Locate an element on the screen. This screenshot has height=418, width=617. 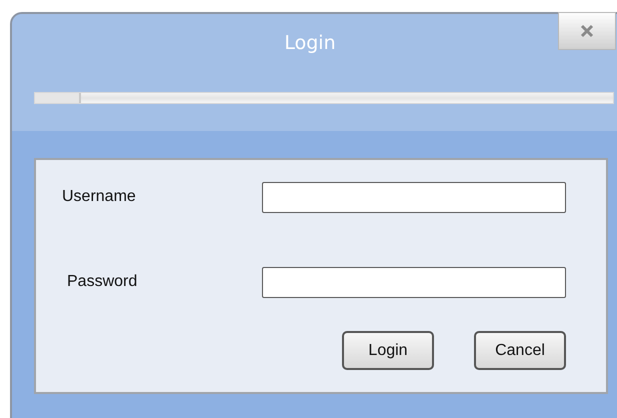
window-title: Login is located at coordinates (310, 43).